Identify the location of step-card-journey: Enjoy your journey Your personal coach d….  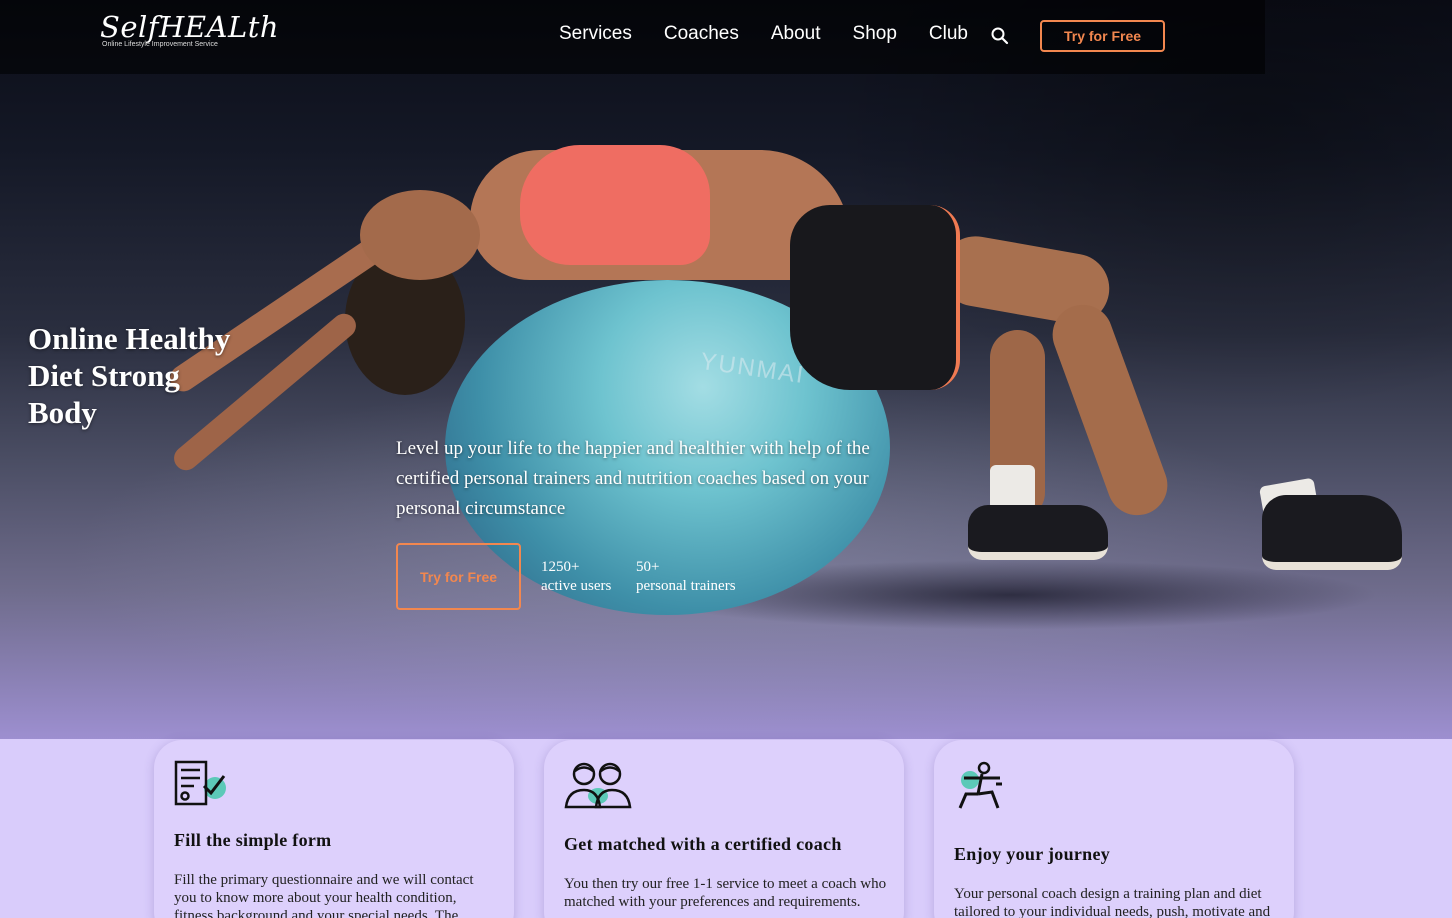
(1114, 829).